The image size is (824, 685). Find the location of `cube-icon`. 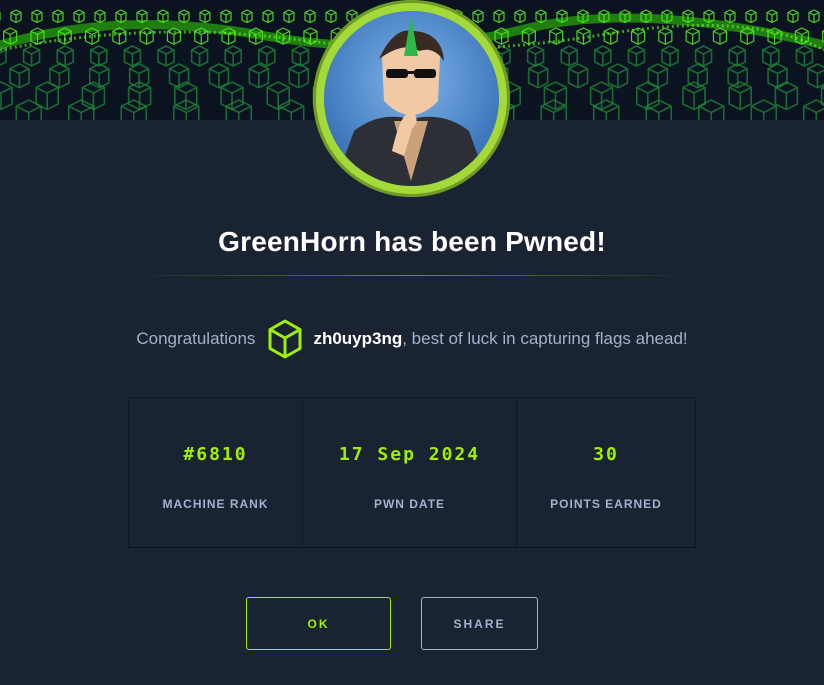

cube-icon is located at coordinates (285, 339).